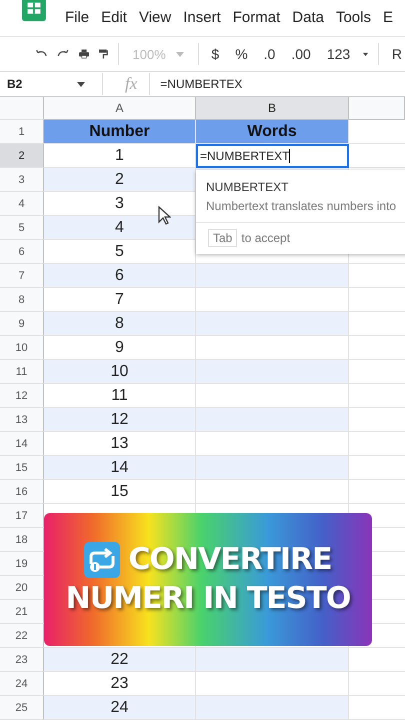 The width and height of the screenshot is (405, 720). Describe the element at coordinates (119, 204) in the screenshot. I see `table-cell-text: 3` at that location.